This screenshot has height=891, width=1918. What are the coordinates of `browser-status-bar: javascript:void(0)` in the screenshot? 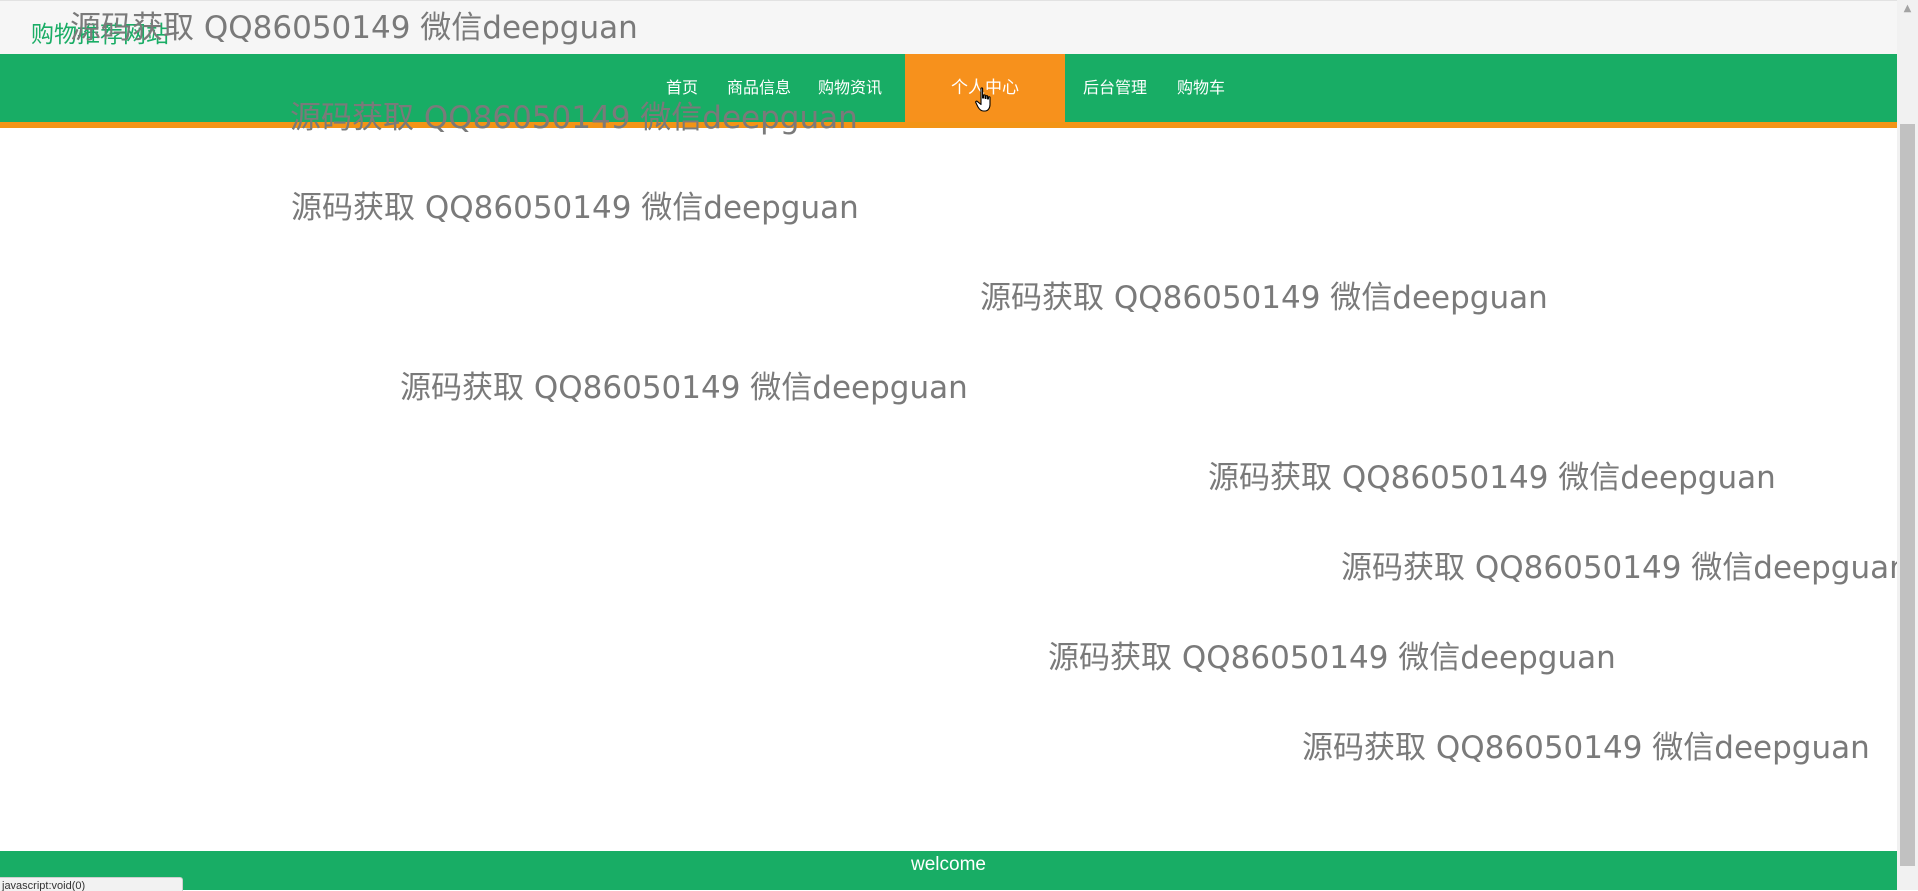 It's located at (91, 884).